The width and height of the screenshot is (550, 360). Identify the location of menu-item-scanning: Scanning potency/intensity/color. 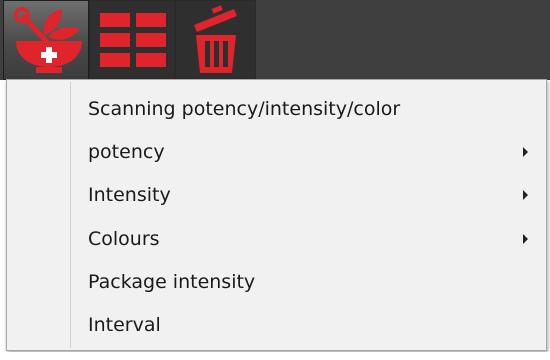
(276, 108).